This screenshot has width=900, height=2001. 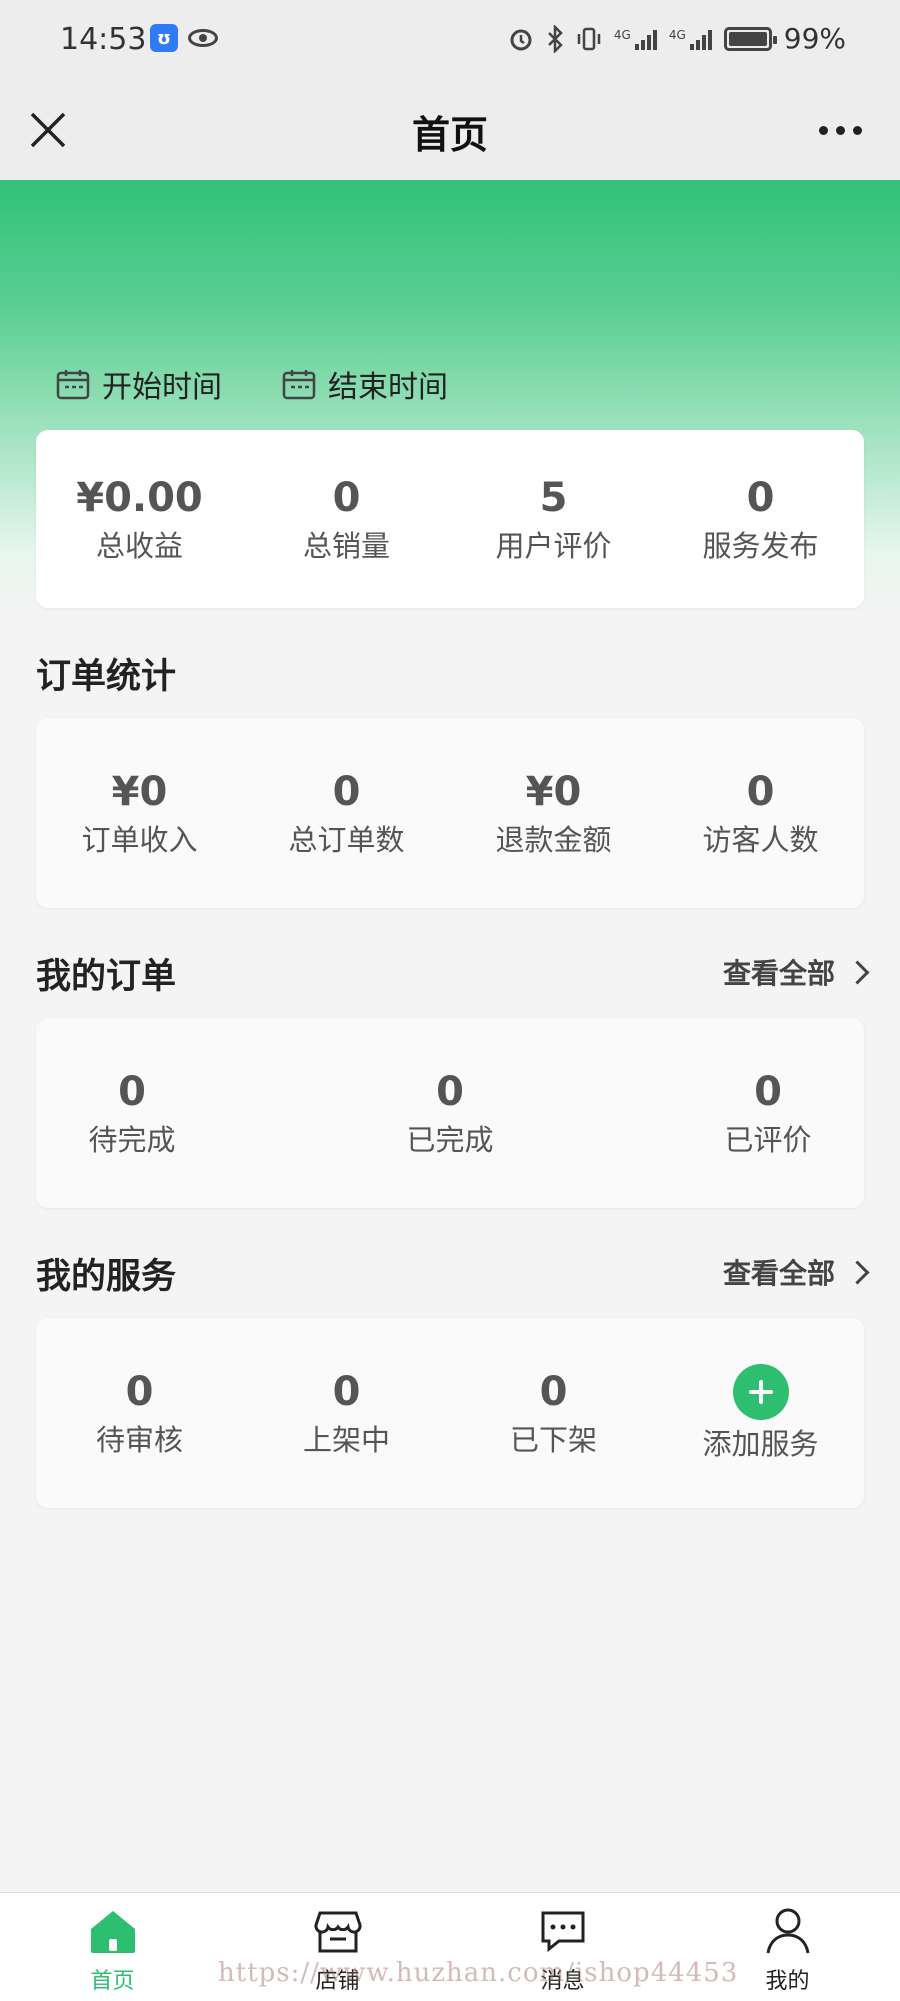 I want to click on start-date-label: 开始时间, so click(x=162, y=387).